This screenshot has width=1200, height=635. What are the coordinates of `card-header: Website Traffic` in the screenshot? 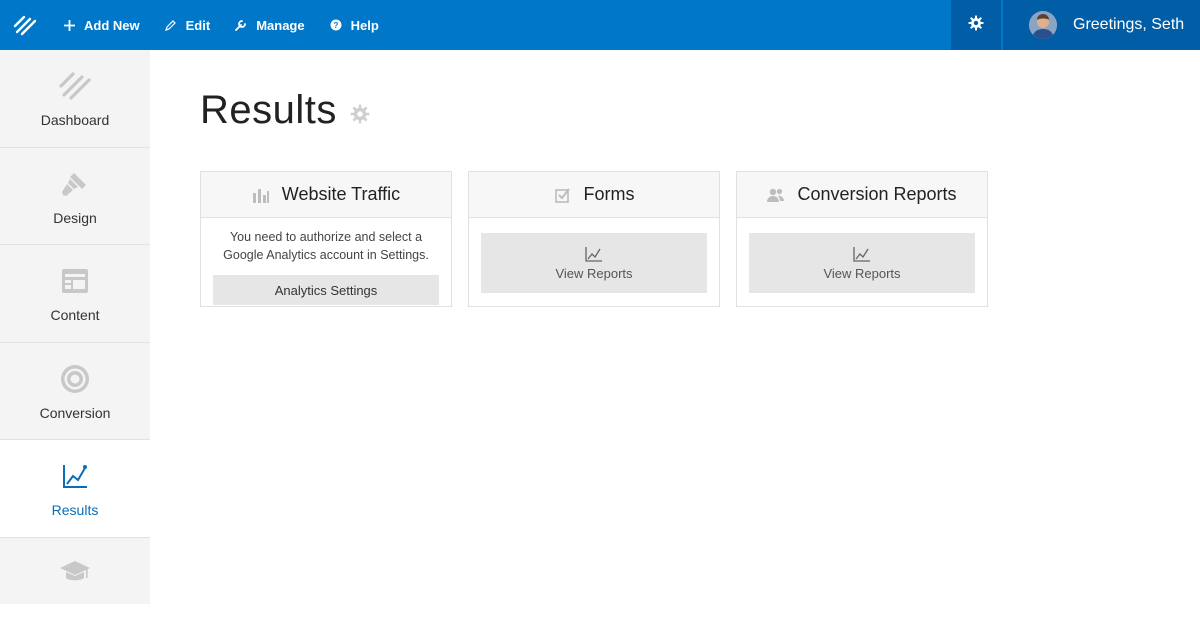 It's located at (326, 195).